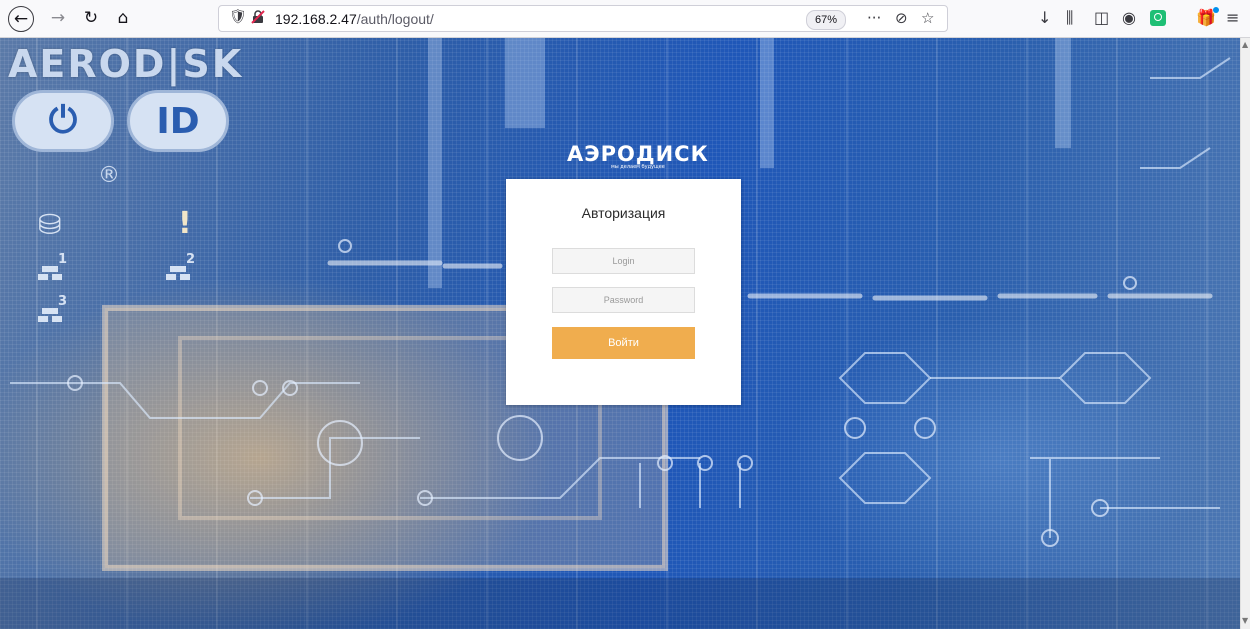 The image size is (1250, 629). I want to click on url-text: 192.168.2.47/auth/logout/, so click(354, 19).